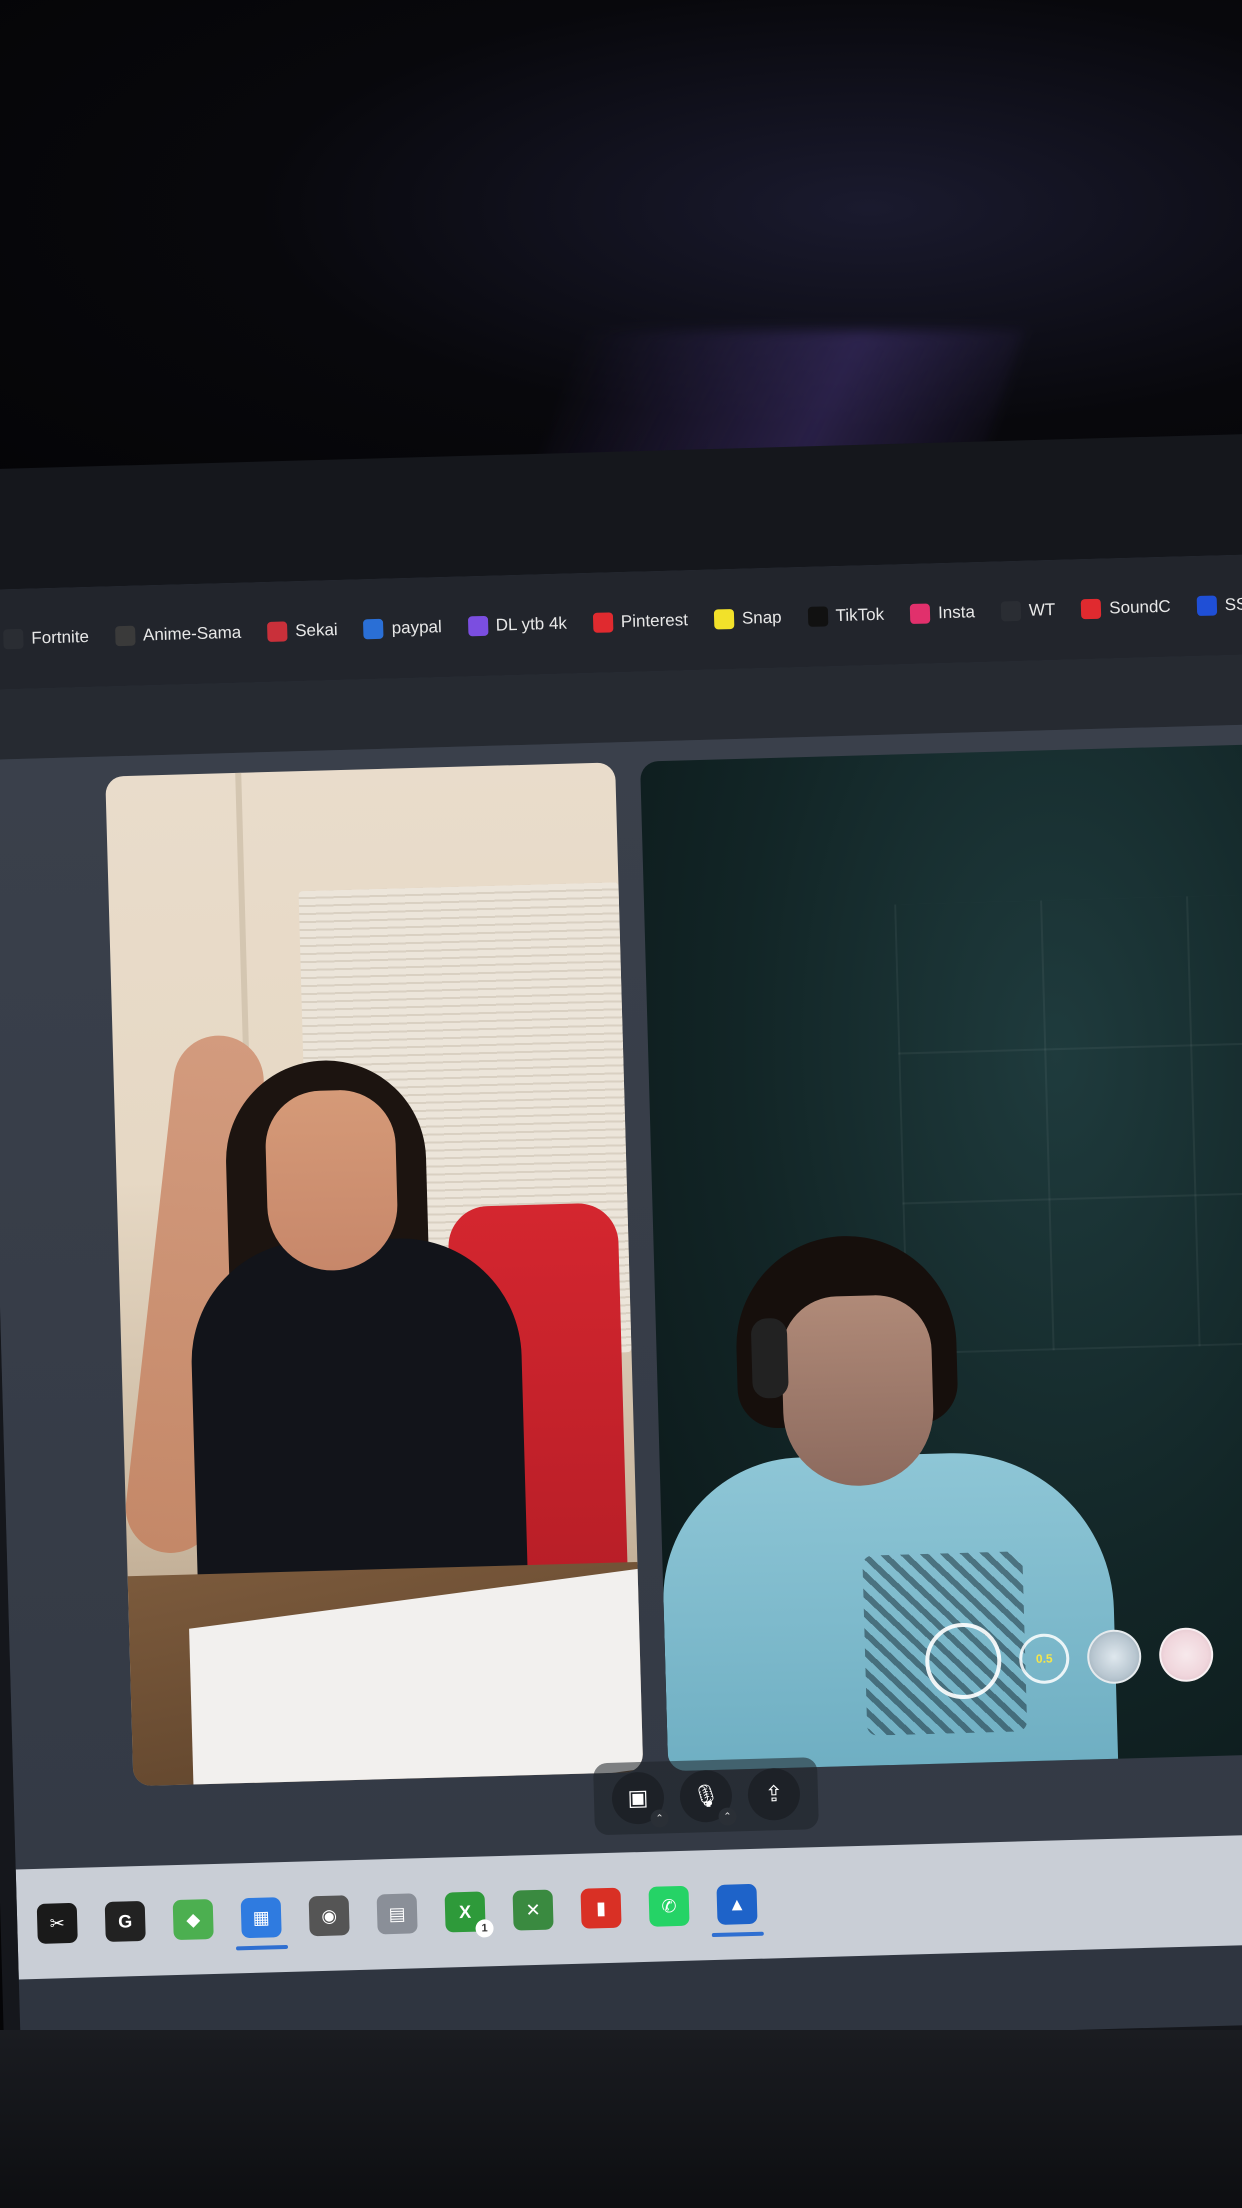 The width and height of the screenshot is (1242, 2208). I want to click on bookmark-pinterest: Pinterest, so click(640, 621).